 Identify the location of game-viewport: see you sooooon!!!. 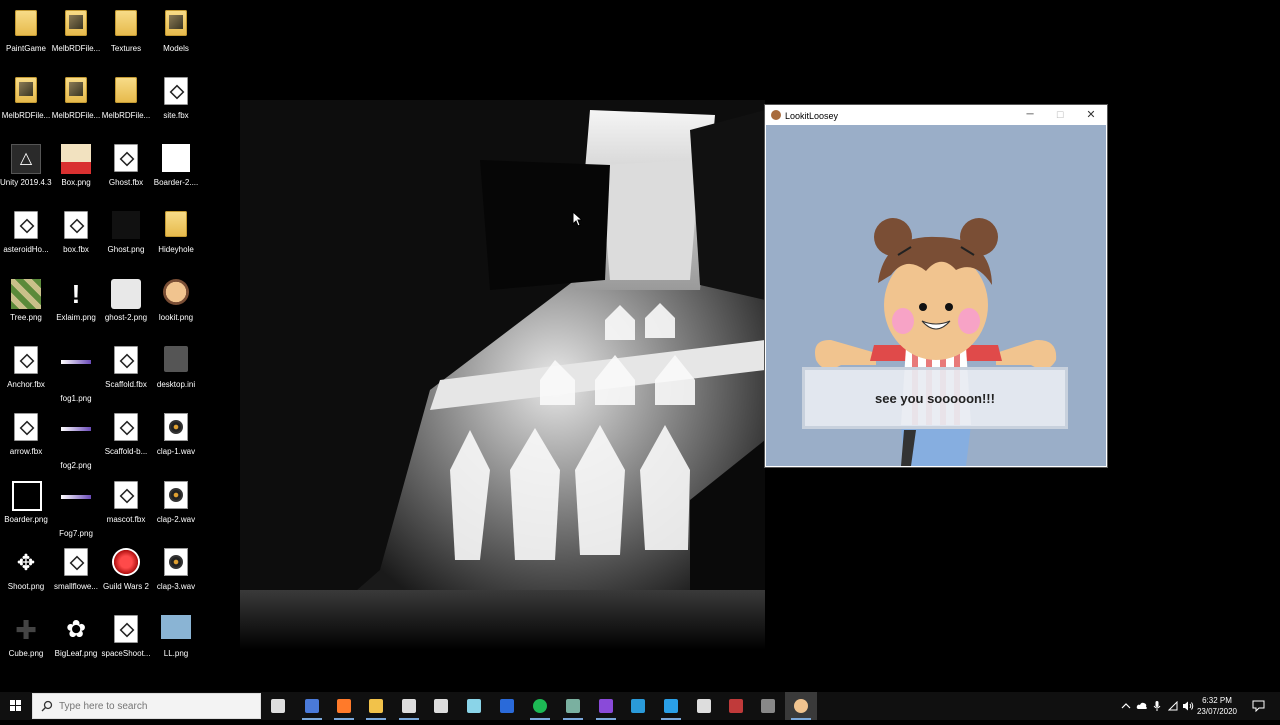
(936, 295).